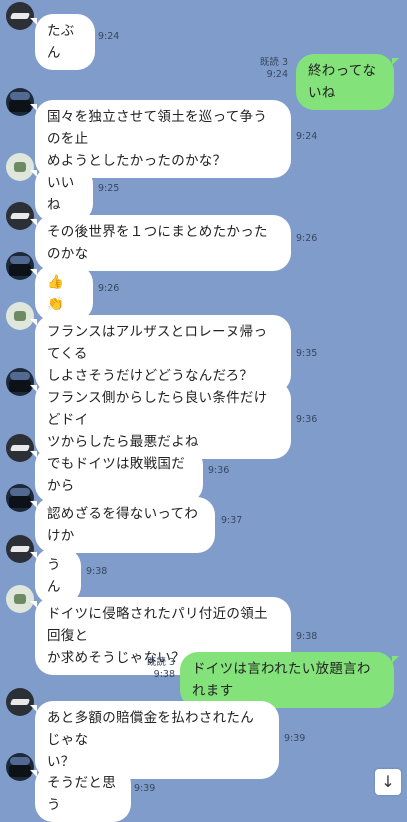 This screenshot has height=822, width=407. I want to click on message-bubble: 認めざるを得ないってわけか, so click(122, 525).